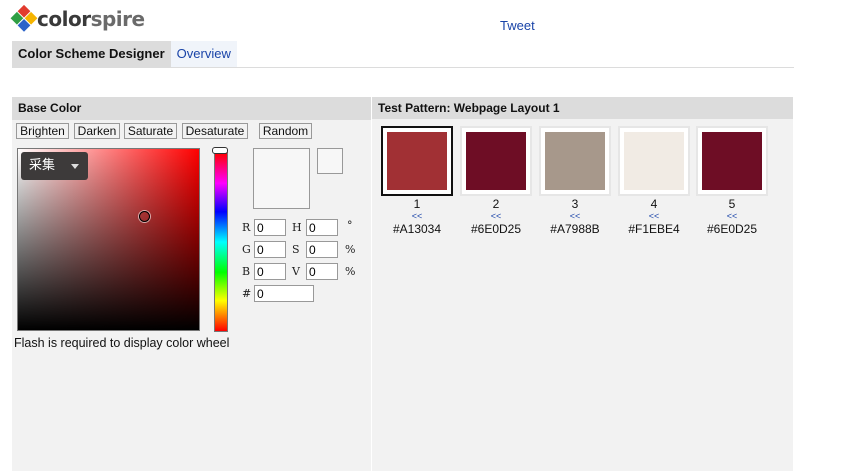  Describe the element at coordinates (247, 293) in the screenshot. I see `hex-label: #` at that location.